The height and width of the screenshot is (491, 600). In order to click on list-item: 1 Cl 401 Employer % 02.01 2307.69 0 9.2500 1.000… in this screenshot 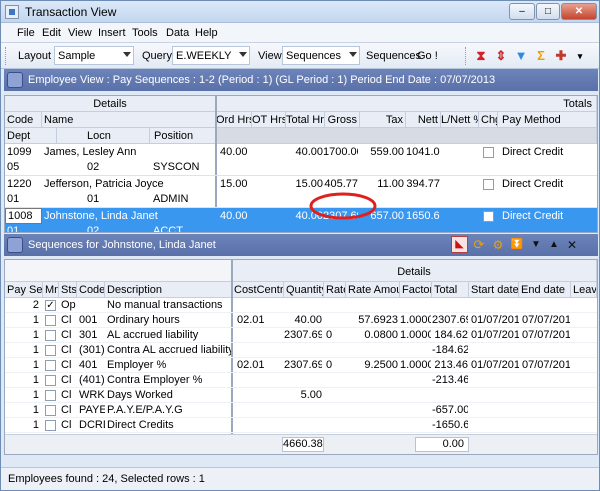, I will do `click(301, 365)`.